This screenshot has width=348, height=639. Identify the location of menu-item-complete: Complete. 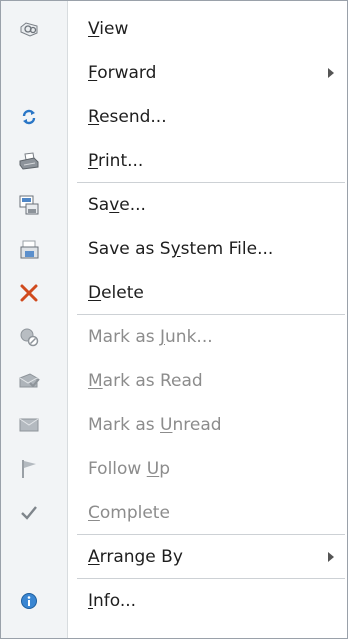
(174, 513).